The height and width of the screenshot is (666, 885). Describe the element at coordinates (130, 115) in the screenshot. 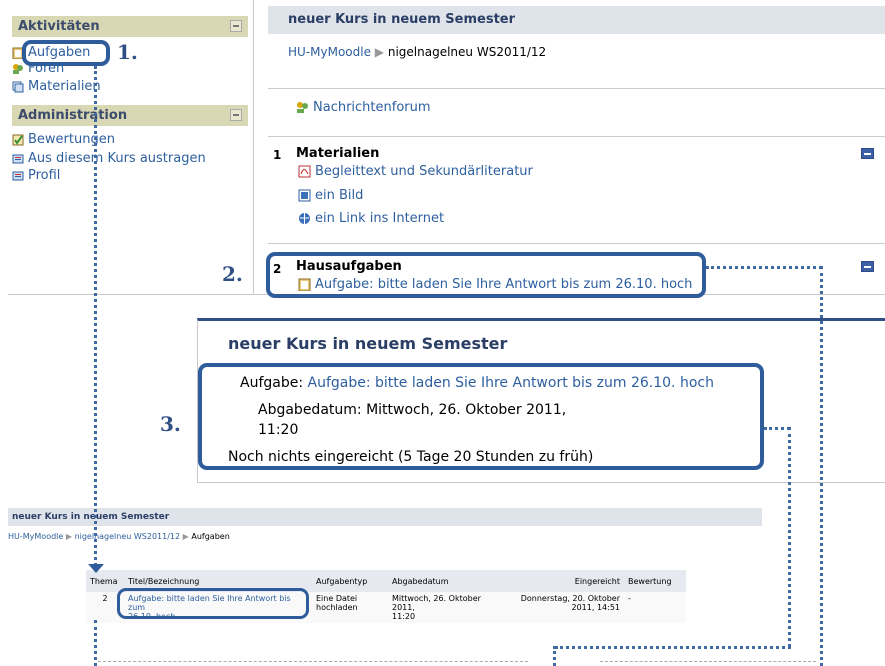

I see `administration-block-header: Administration` at that location.